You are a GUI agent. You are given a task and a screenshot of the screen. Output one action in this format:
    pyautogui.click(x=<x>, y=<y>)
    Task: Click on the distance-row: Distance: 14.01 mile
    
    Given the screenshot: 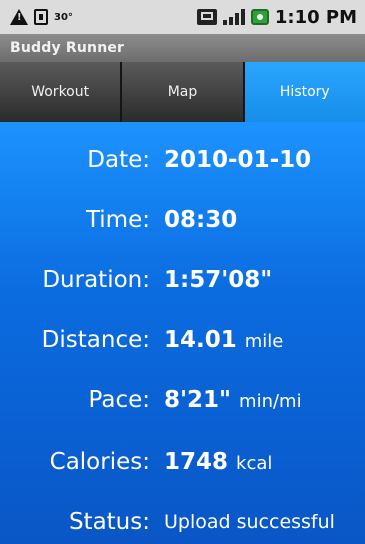 What is the action you would take?
    pyautogui.click(x=182, y=340)
    